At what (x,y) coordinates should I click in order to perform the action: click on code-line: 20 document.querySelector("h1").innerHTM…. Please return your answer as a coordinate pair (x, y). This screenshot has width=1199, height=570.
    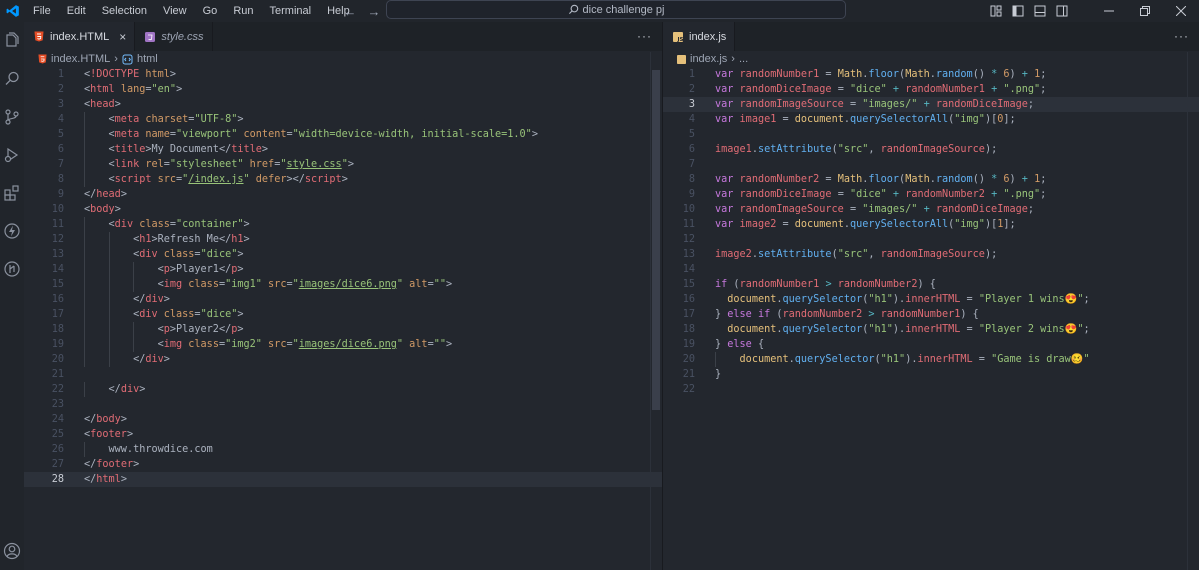
    Looking at the image, I should click on (931, 359).